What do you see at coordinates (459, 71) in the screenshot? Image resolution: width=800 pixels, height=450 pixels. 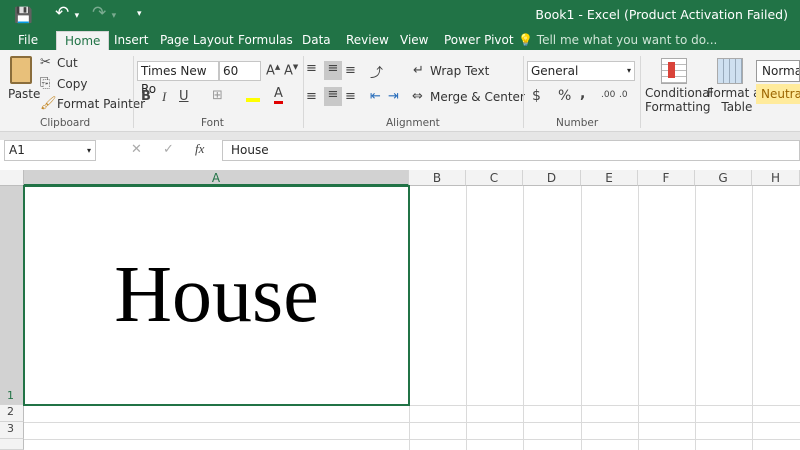 I see `wrap-text-button: Wrap Text` at bounding box center [459, 71].